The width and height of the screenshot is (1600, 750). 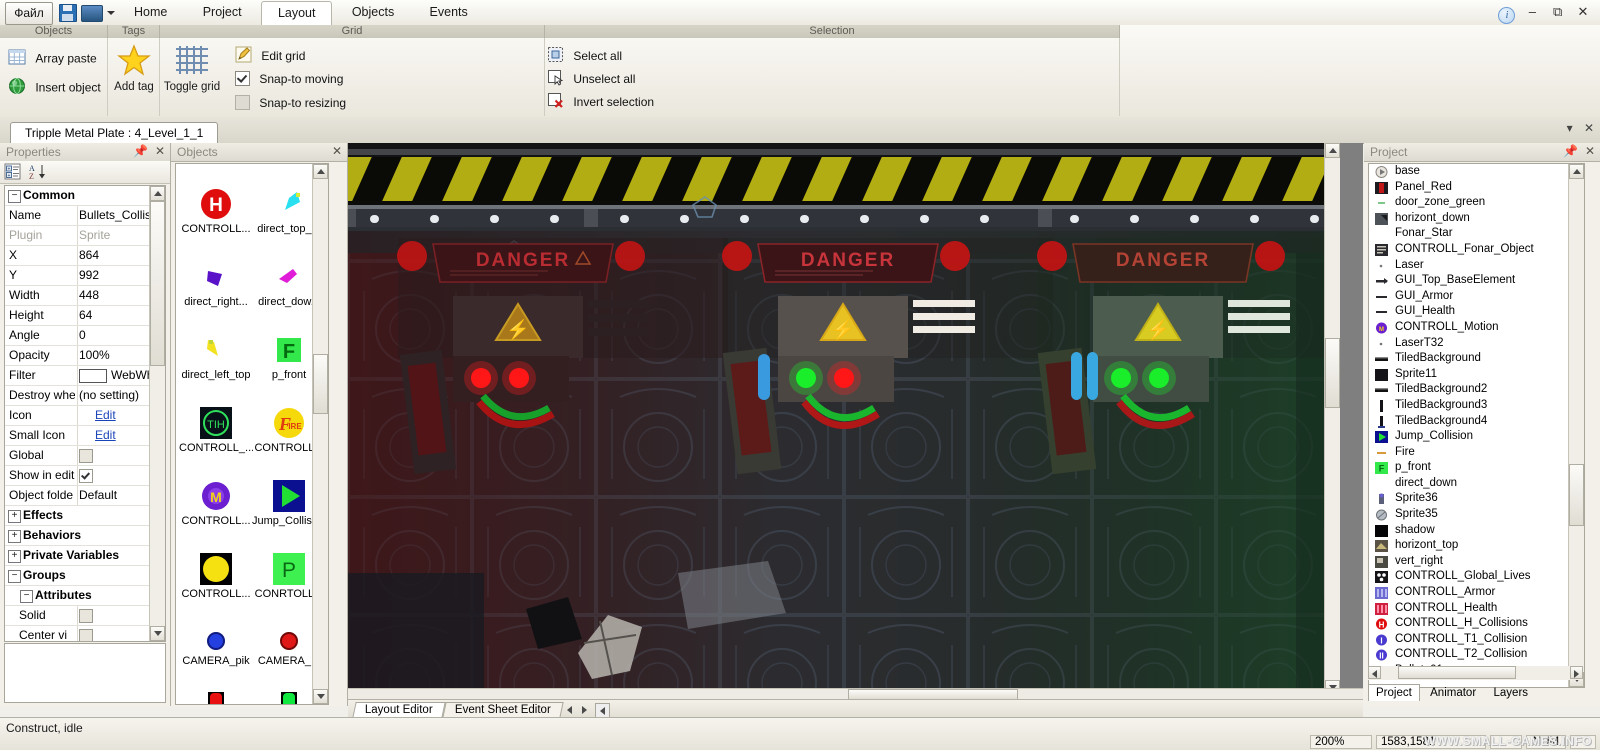 What do you see at coordinates (1576, 425) in the screenshot?
I see `project-tree-scrollbar` at bounding box center [1576, 425].